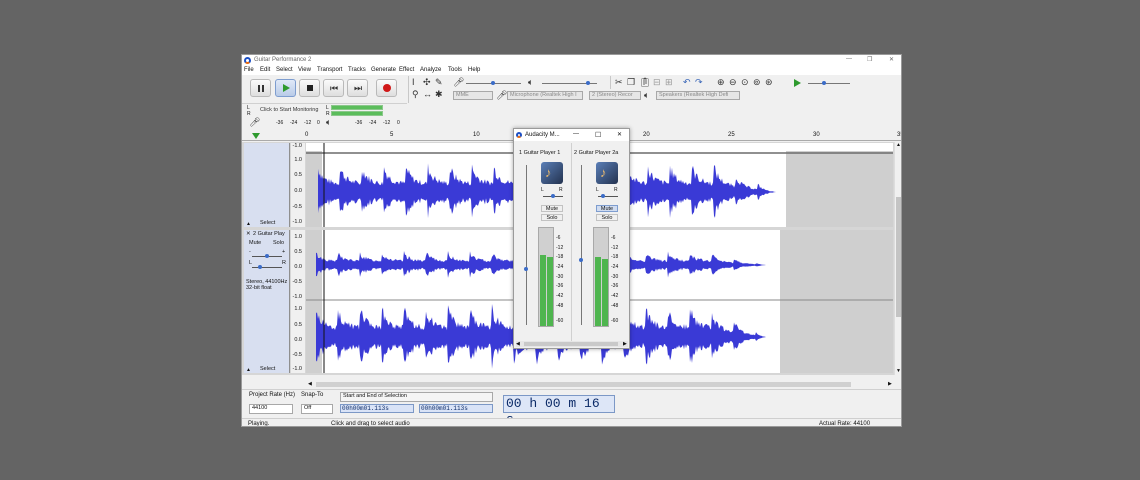 The height and width of the screenshot is (480, 1140). What do you see at coordinates (427, 82) in the screenshot?
I see `envelope-tool-icon: ✣` at bounding box center [427, 82].